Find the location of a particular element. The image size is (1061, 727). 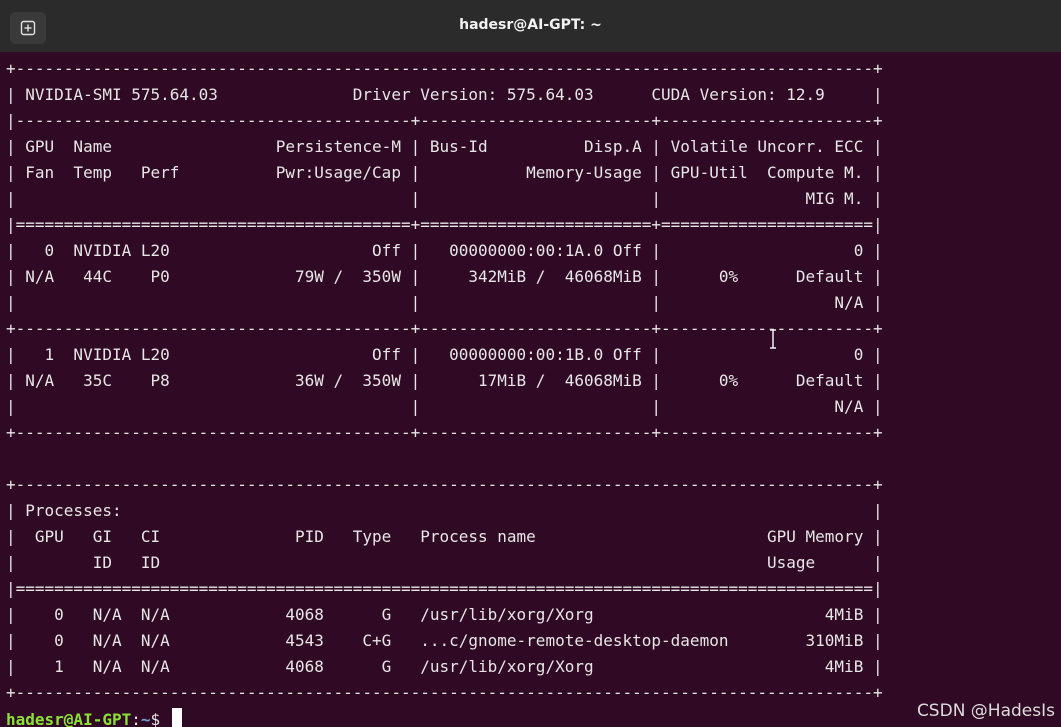

block-cursor is located at coordinates (176, 717).